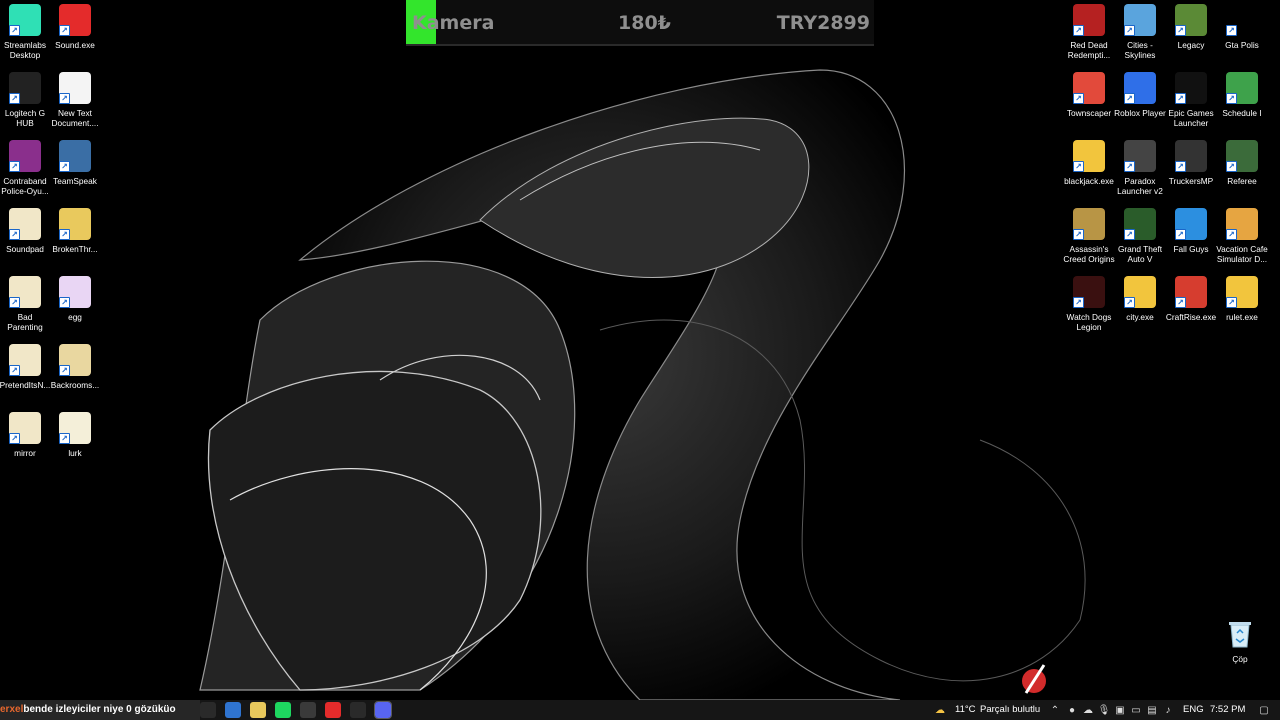  Describe the element at coordinates (1140, 113) in the screenshot. I see `desktop-icon-label: Roblox Player` at that location.